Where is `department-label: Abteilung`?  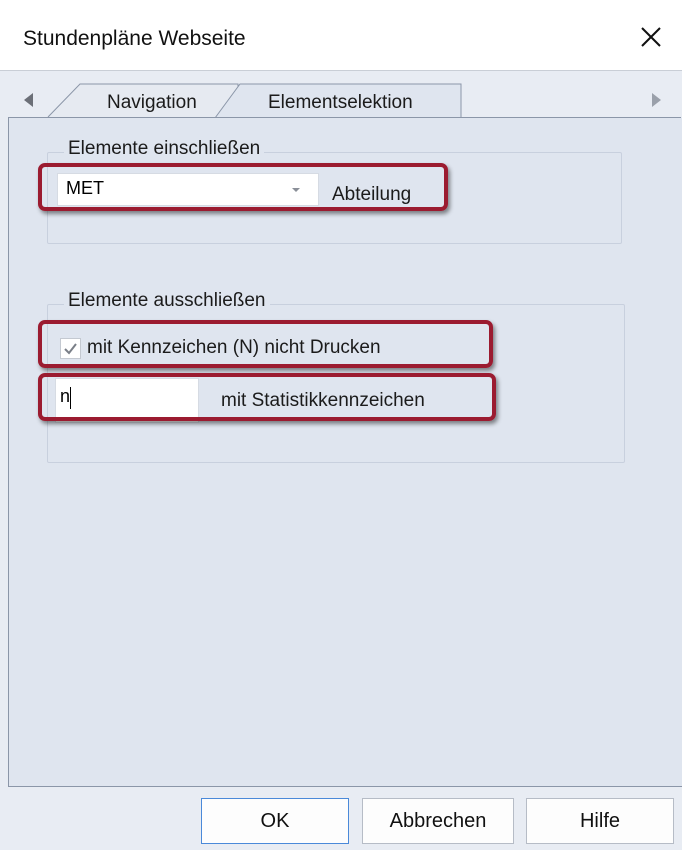
department-label: Abteilung is located at coordinates (372, 194).